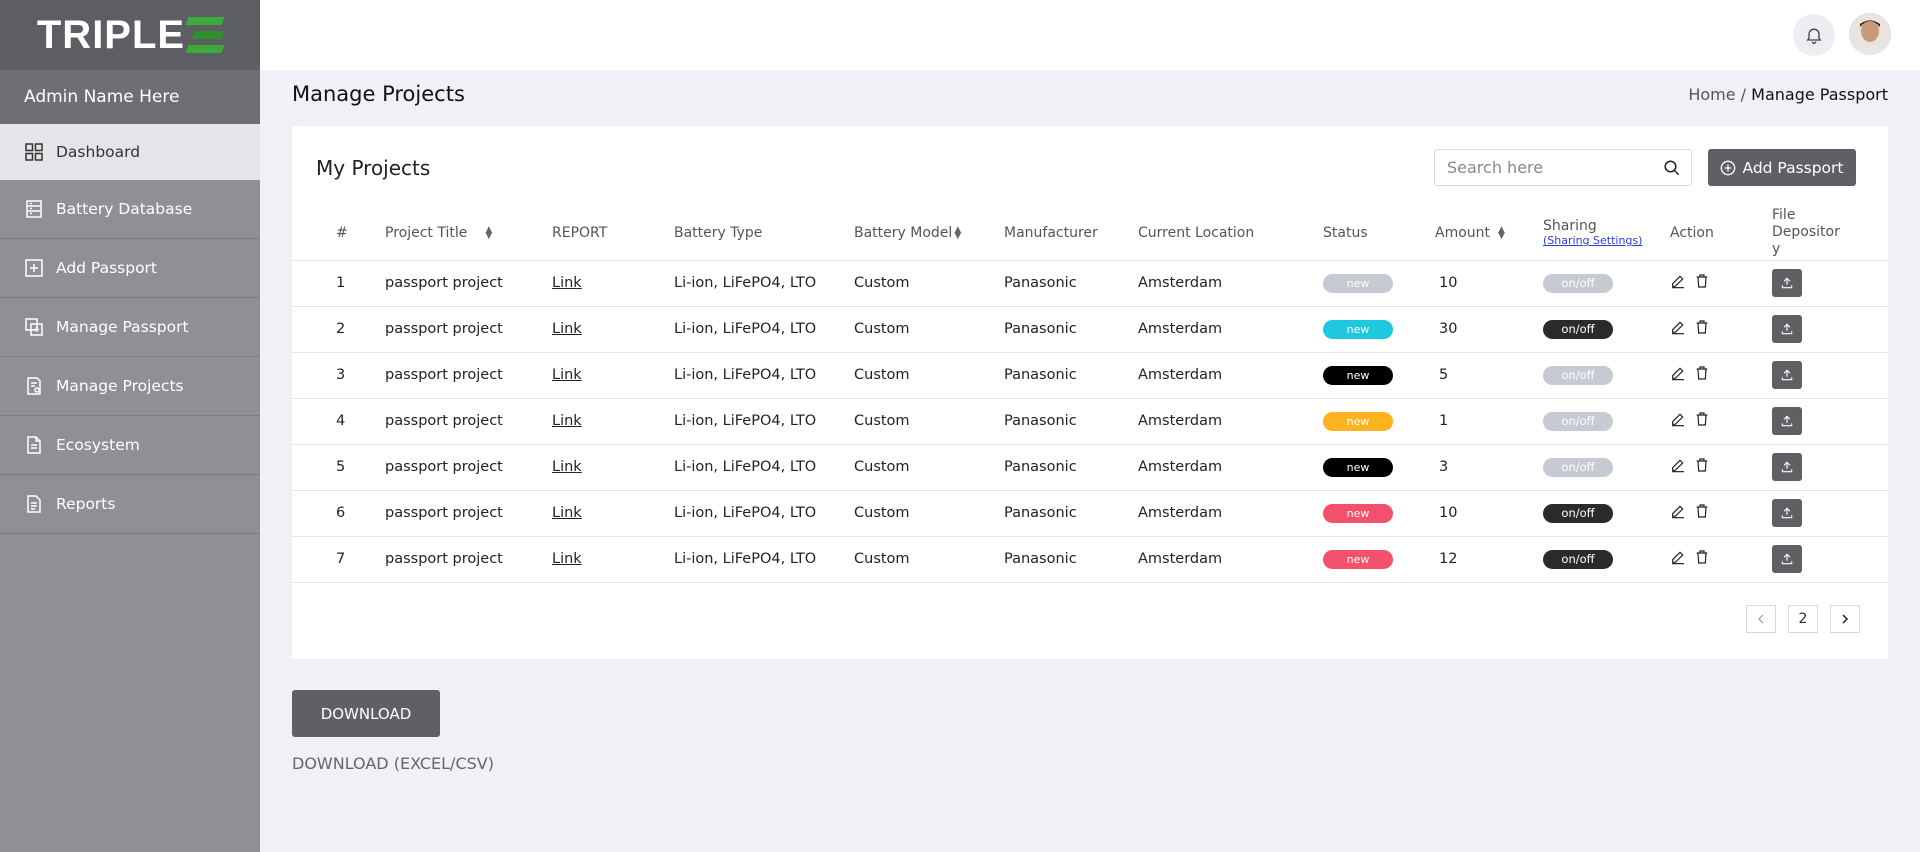 The height and width of the screenshot is (852, 1920). Describe the element at coordinates (130, 268) in the screenshot. I see `sidebar-item-add-passport: Add Passport` at that location.